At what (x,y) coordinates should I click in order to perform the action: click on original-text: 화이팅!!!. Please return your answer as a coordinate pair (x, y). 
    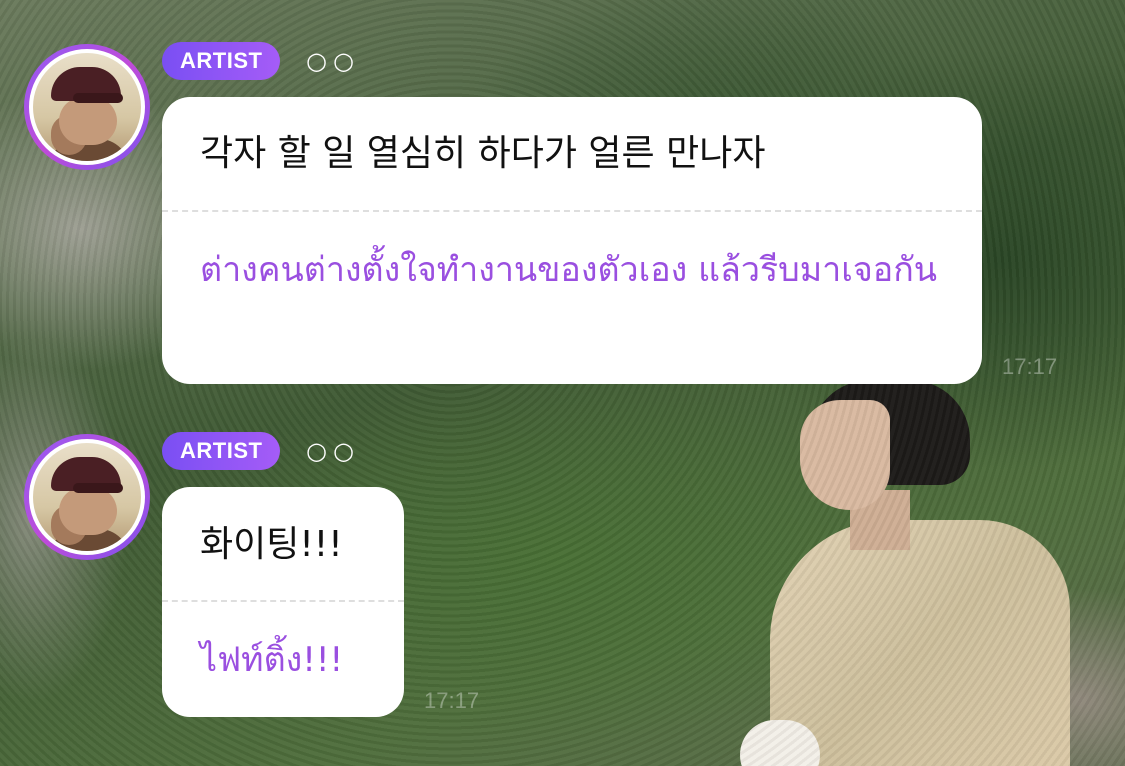
    Looking at the image, I should click on (271, 544).